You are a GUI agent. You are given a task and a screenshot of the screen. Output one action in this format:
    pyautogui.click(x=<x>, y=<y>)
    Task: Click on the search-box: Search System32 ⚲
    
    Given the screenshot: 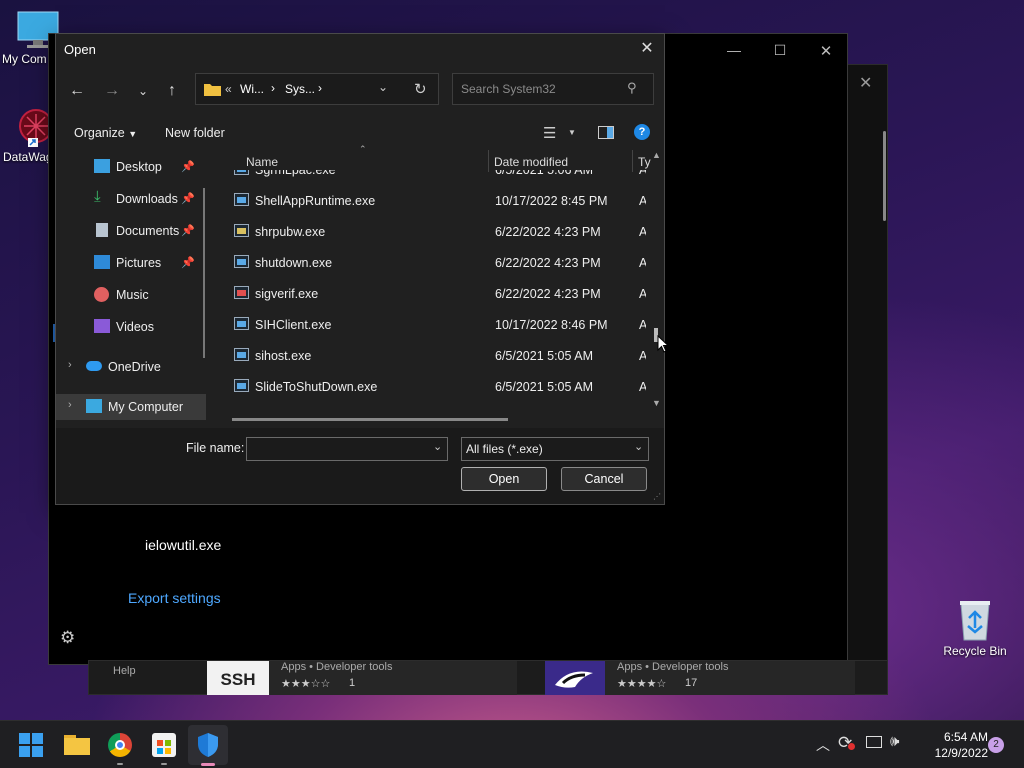 What is the action you would take?
    pyautogui.click(x=553, y=89)
    